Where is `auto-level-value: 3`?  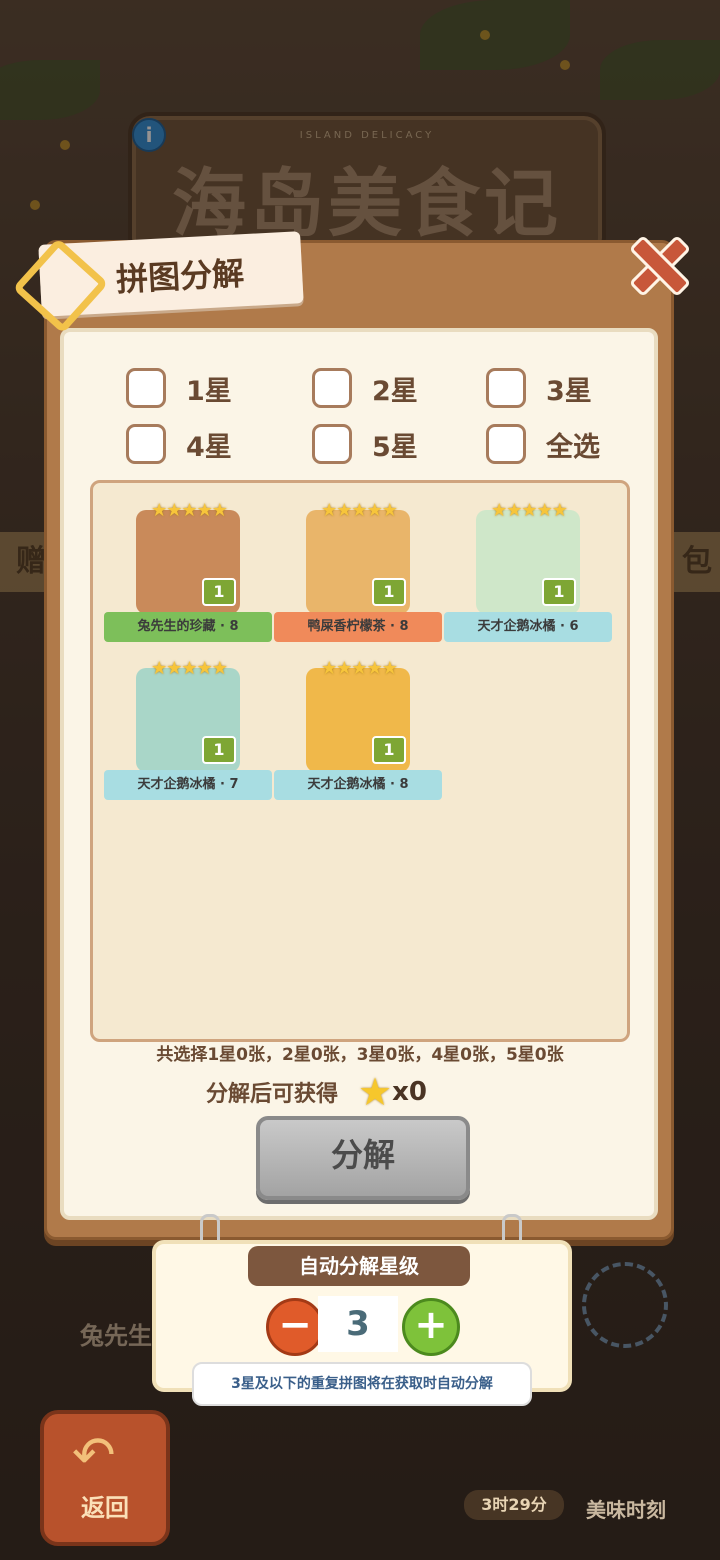
auto-level-value: 3 is located at coordinates (358, 1324).